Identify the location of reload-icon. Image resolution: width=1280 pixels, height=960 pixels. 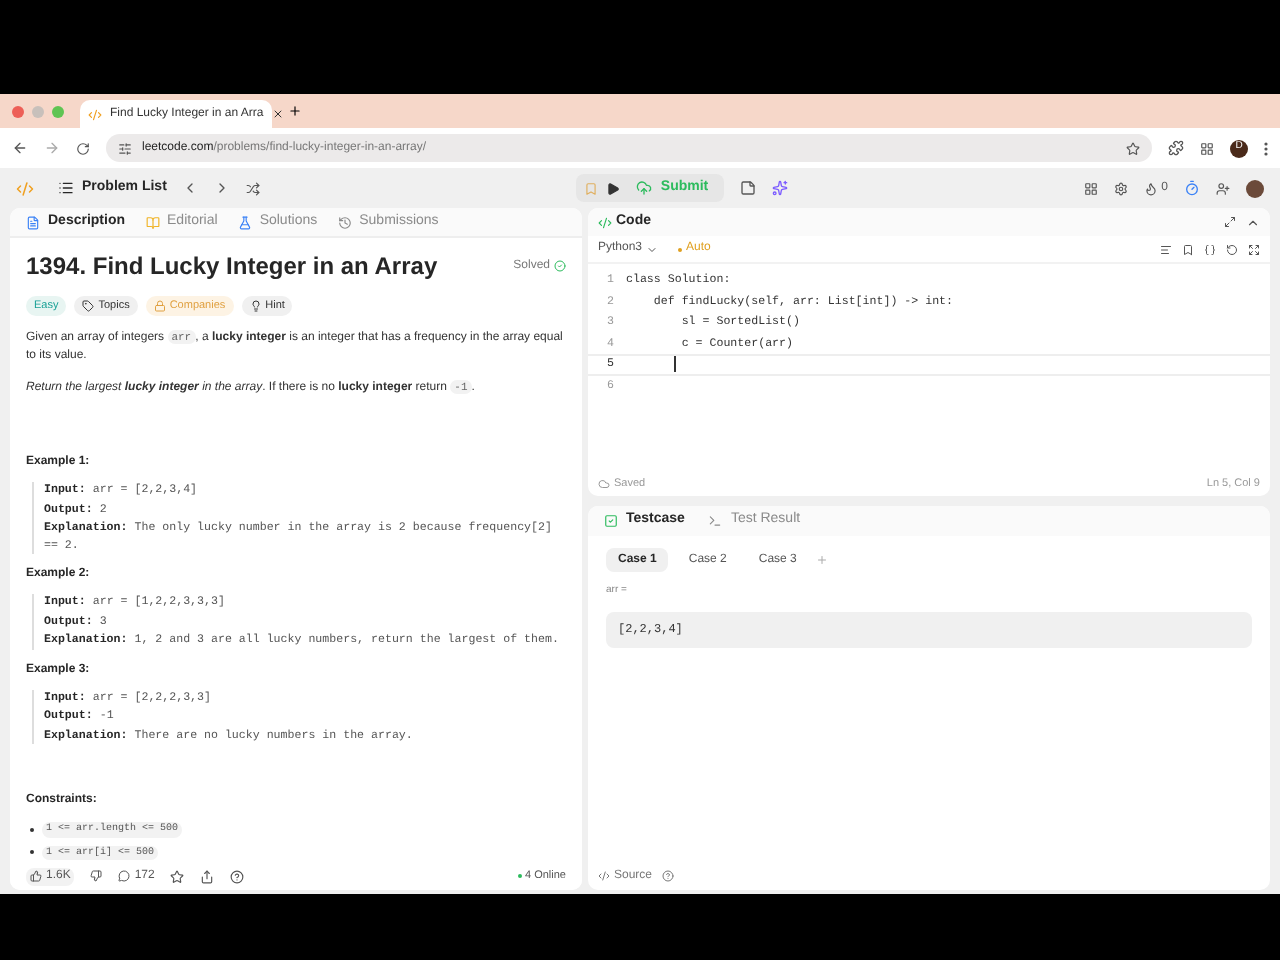
(83, 148).